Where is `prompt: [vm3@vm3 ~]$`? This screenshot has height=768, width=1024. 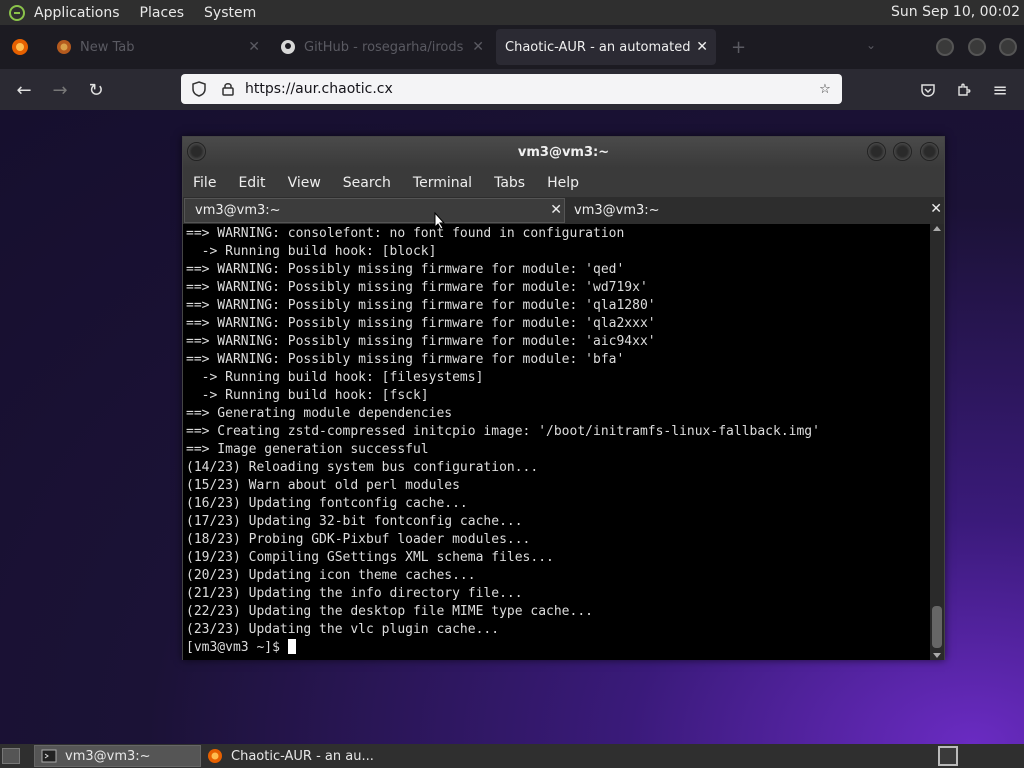 prompt: [vm3@vm3 ~]$ is located at coordinates (237, 647).